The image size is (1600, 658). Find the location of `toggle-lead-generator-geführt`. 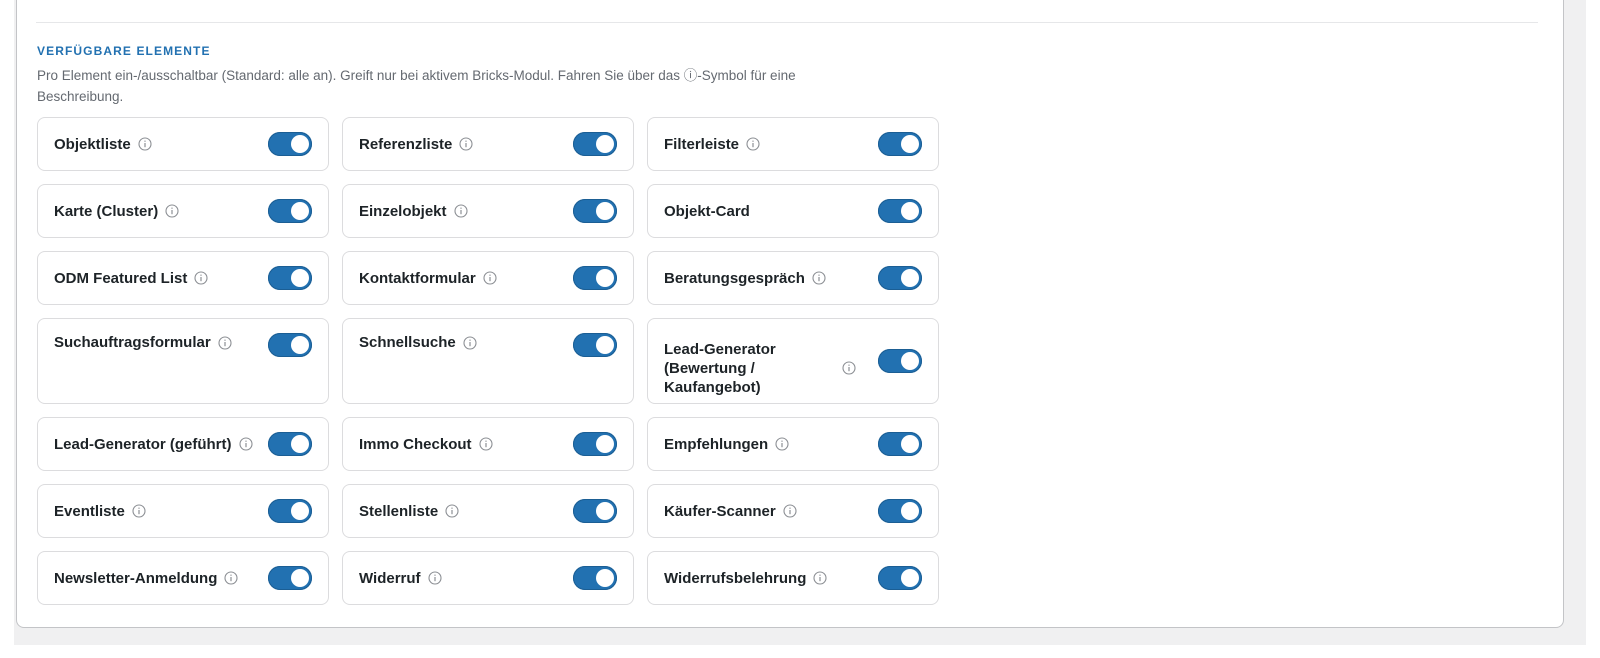

toggle-lead-generator-geführt is located at coordinates (290, 444).